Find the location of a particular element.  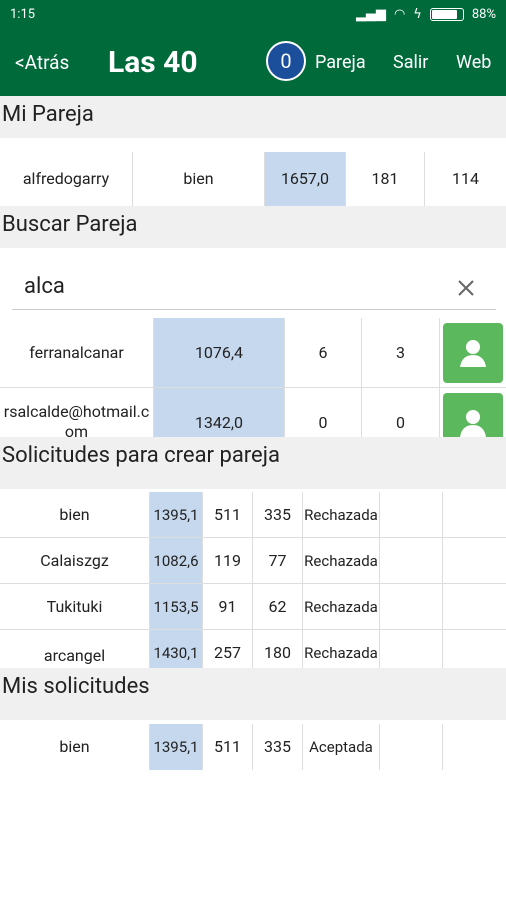

request-stat-a: 511 is located at coordinates (228, 514).